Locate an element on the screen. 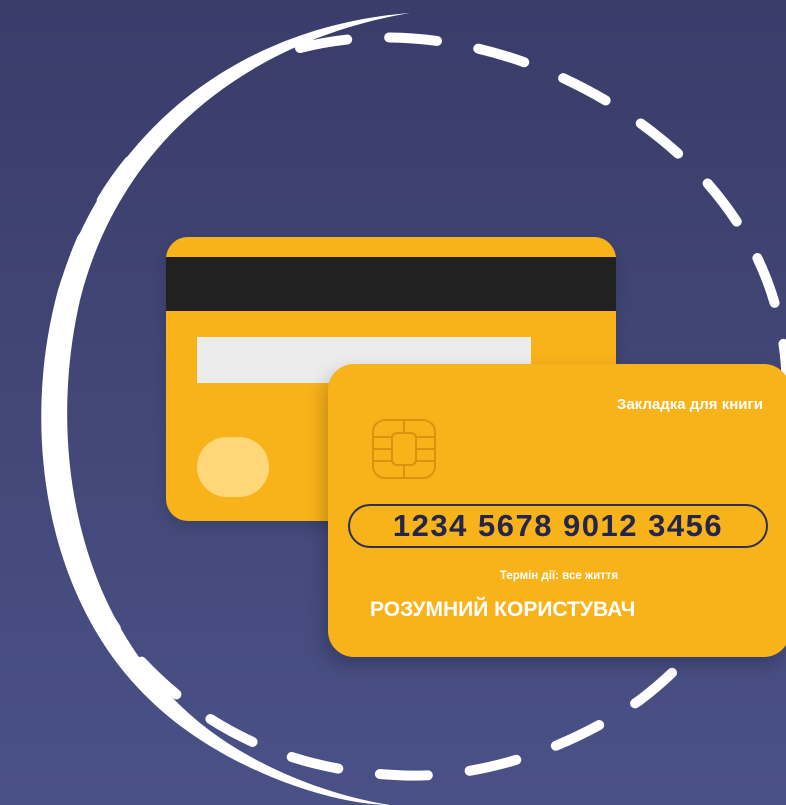 The width and height of the screenshot is (786, 805). card-number-field: 1234 5678 9012 3456 is located at coordinates (558, 526).